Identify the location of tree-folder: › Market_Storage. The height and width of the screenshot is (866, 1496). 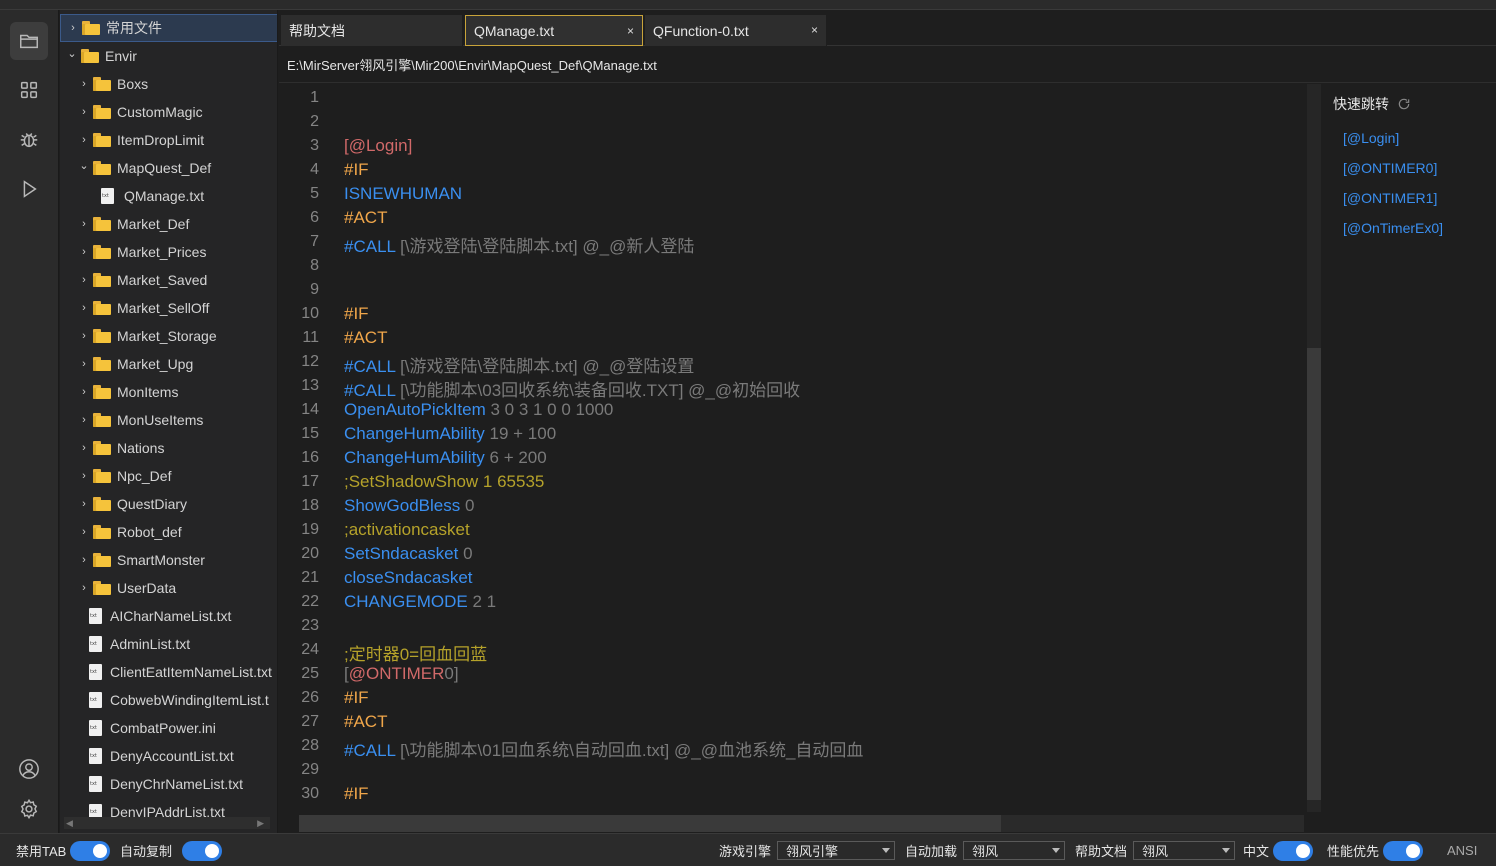
(168, 336).